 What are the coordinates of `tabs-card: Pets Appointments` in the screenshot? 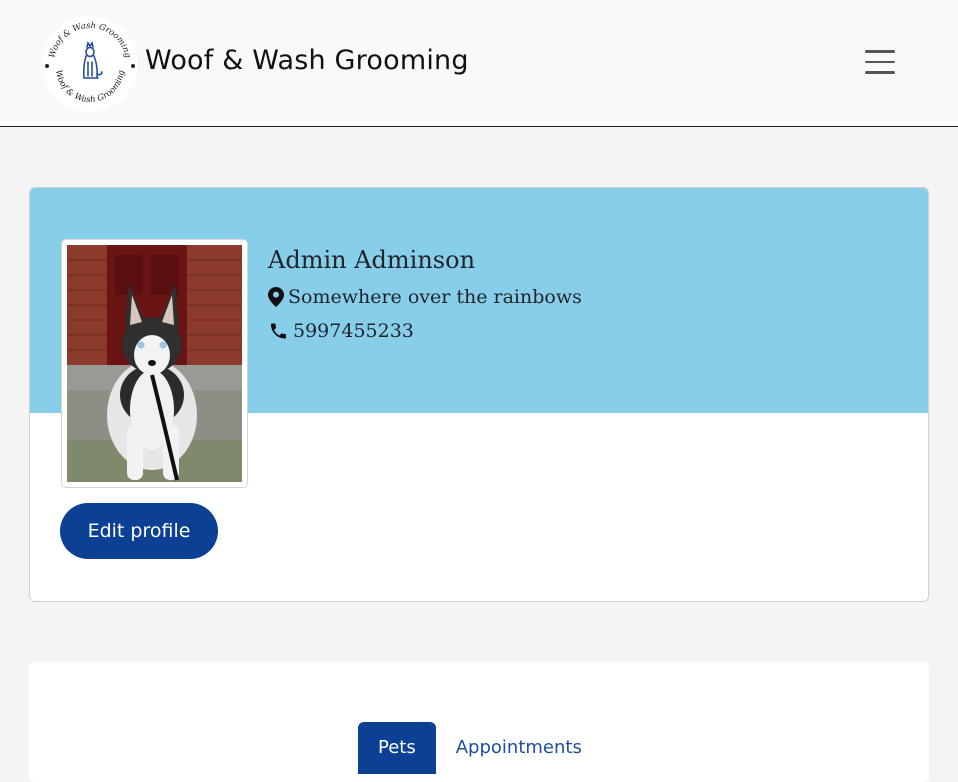 It's located at (479, 722).